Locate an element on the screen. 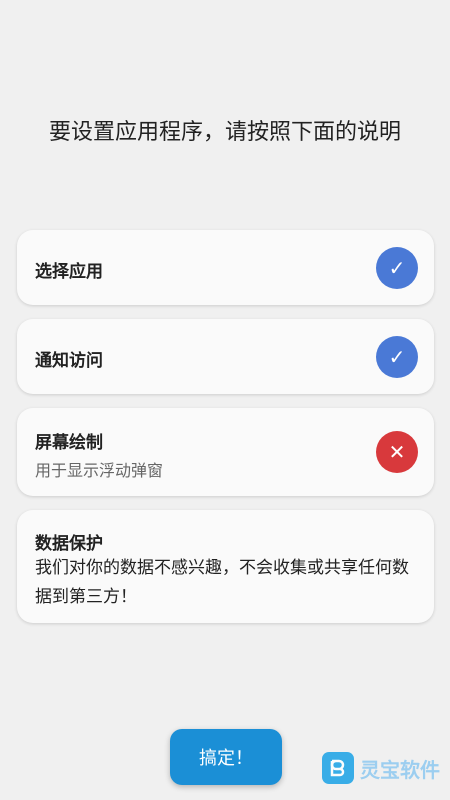  card-title: 屏幕绘制 is located at coordinates (69, 443).